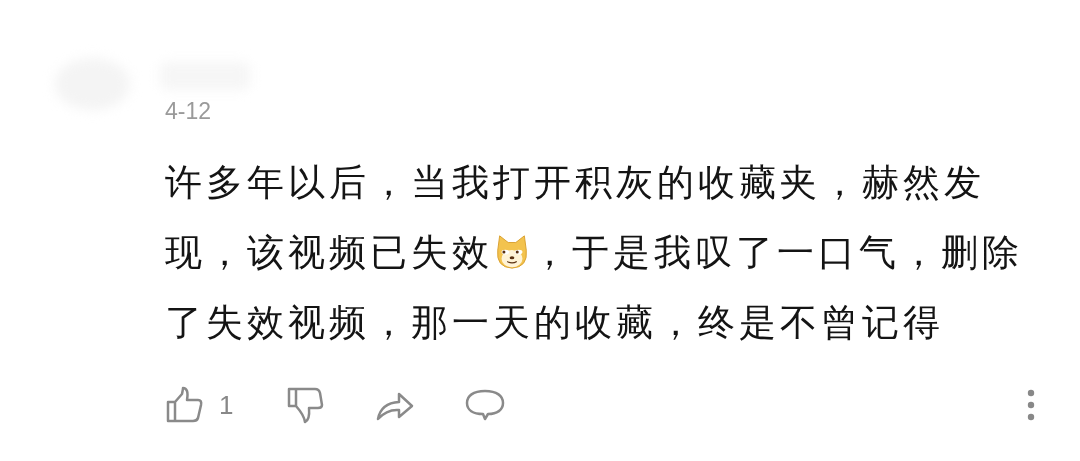 Image resolution: width=1080 pixels, height=461 pixels. What do you see at coordinates (185, 405) in the screenshot?
I see `thumbs-up-icon` at bounding box center [185, 405].